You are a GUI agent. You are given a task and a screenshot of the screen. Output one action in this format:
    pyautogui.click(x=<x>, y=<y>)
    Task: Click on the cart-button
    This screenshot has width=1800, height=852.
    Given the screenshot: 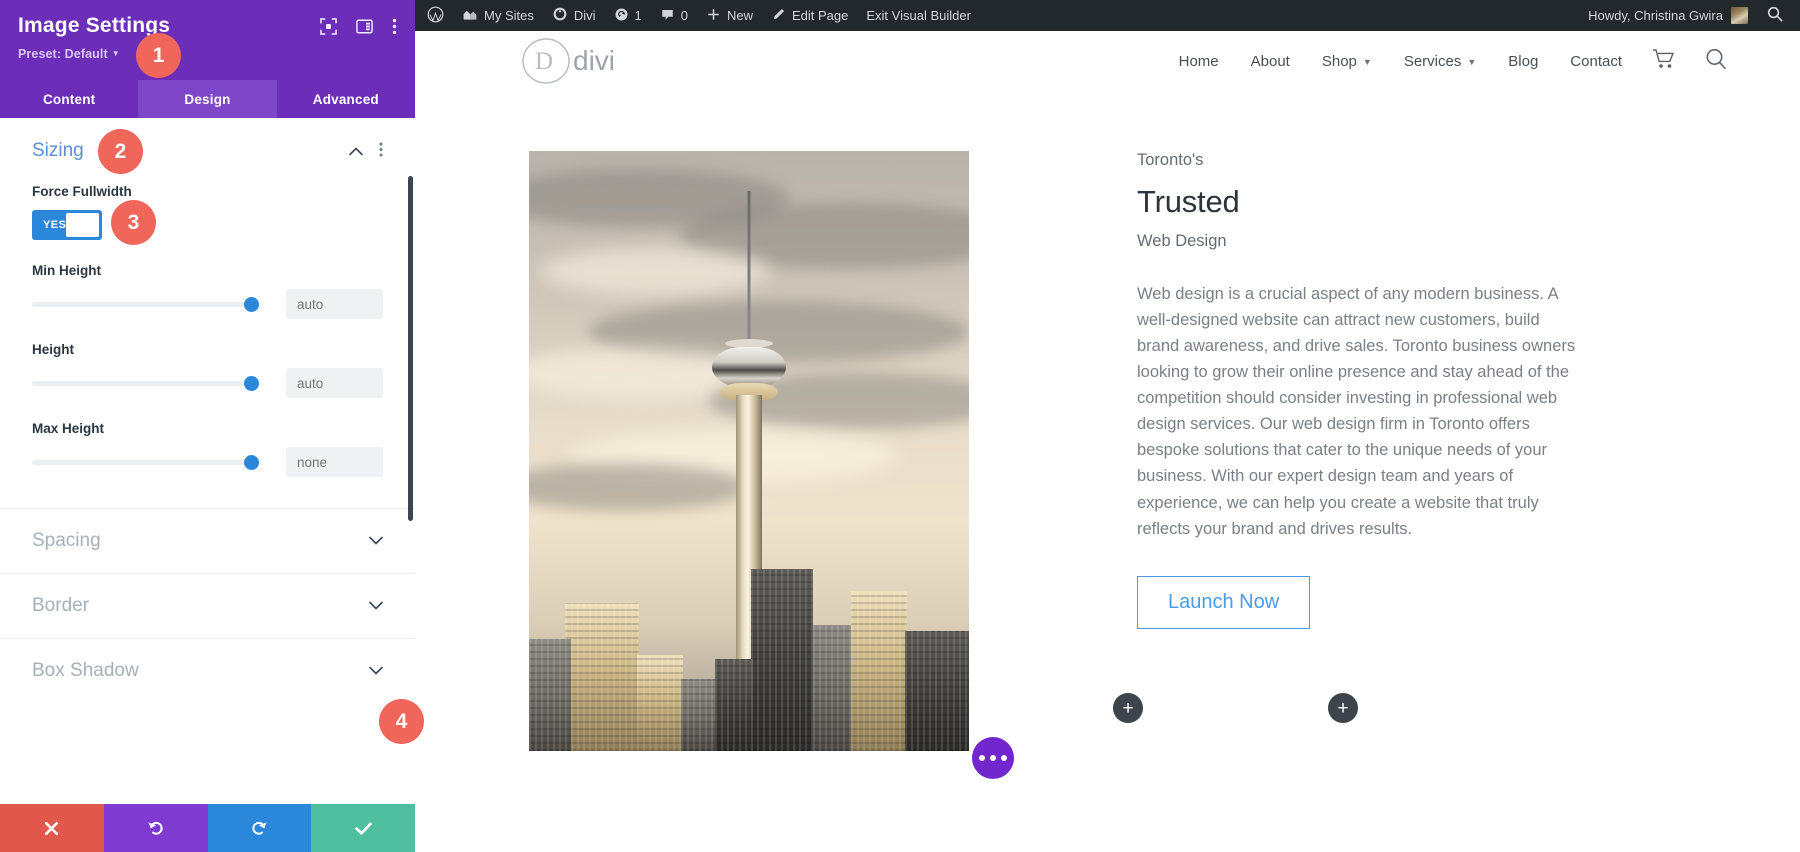 What is the action you would take?
    pyautogui.click(x=1664, y=61)
    